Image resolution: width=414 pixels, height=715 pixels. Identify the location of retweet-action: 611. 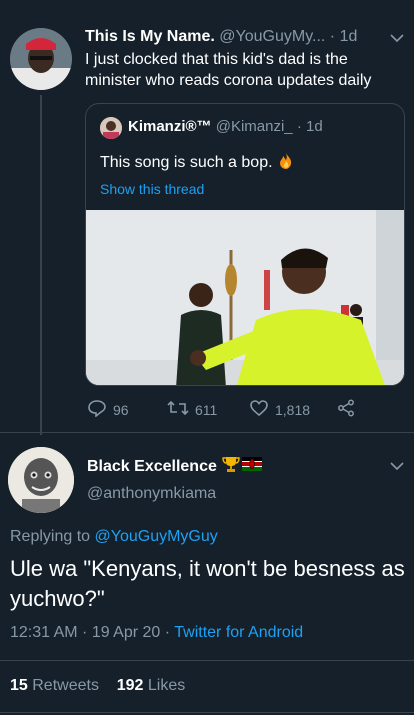
(192, 409).